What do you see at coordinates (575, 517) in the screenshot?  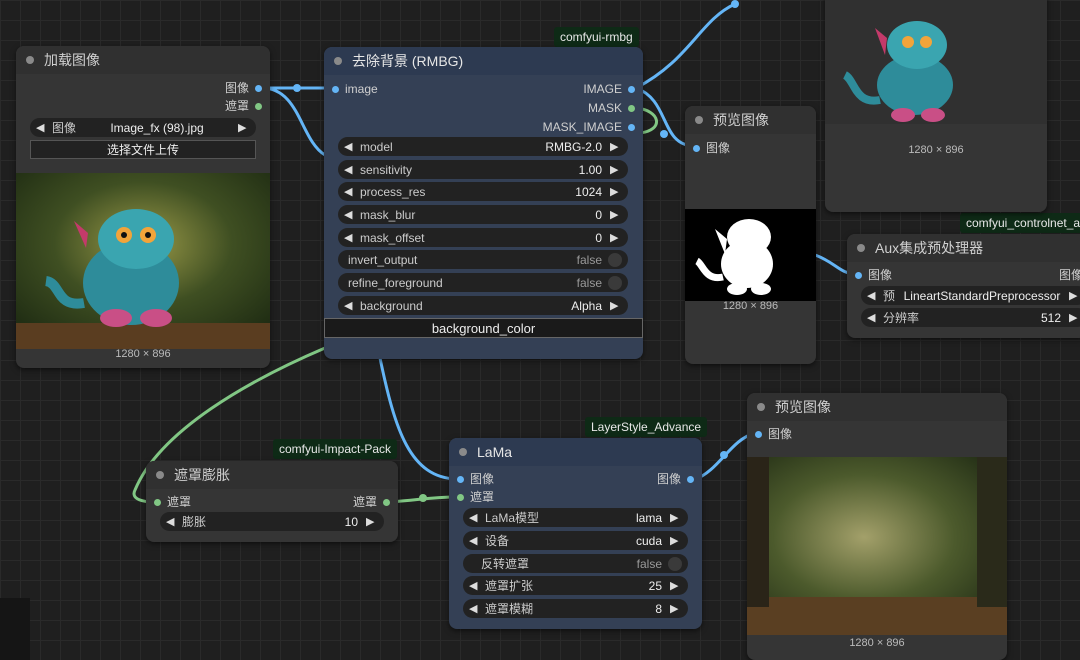 I see `widget-lama-model: ◀ LaMa模型 lama ▶` at bounding box center [575, 517].